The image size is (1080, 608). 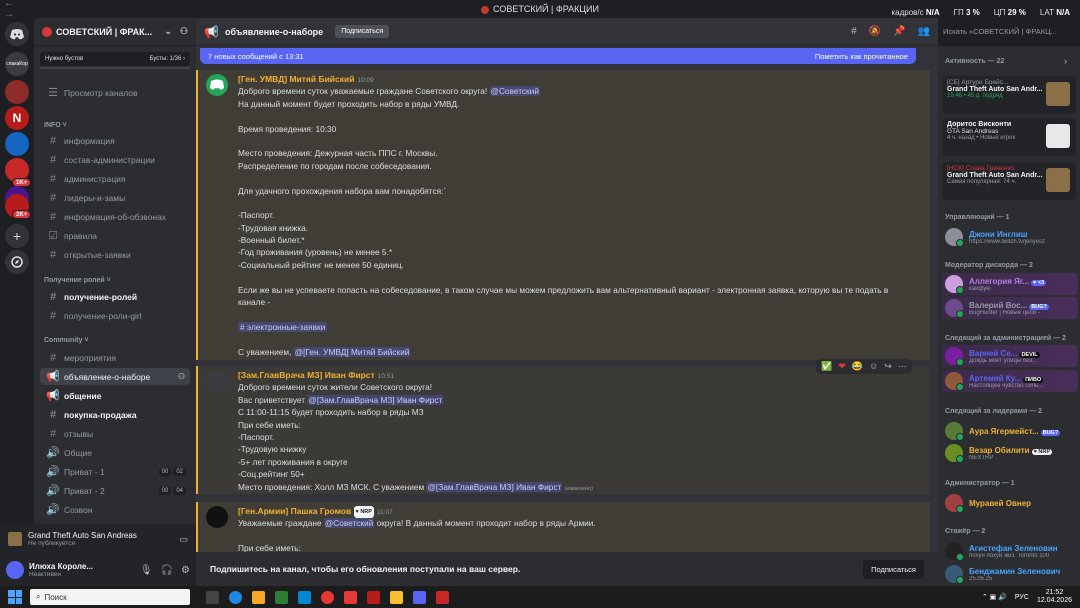 I want to click on server-netflix-icon: N, so click(x=17, y=118).